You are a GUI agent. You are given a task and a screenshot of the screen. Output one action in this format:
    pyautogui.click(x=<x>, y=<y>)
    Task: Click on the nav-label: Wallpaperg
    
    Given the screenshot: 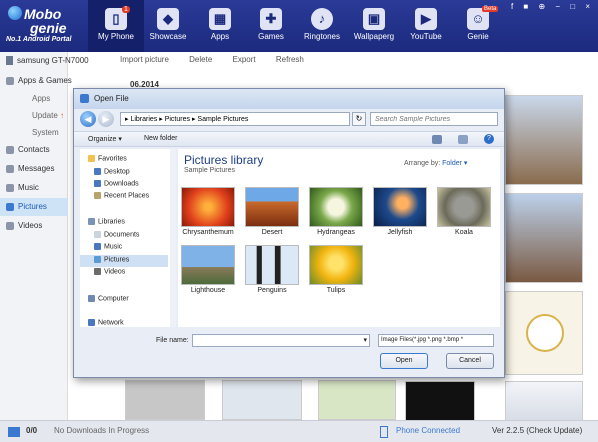 What is the action you would take?
    pyautogui.click(x=374, y=36)
    